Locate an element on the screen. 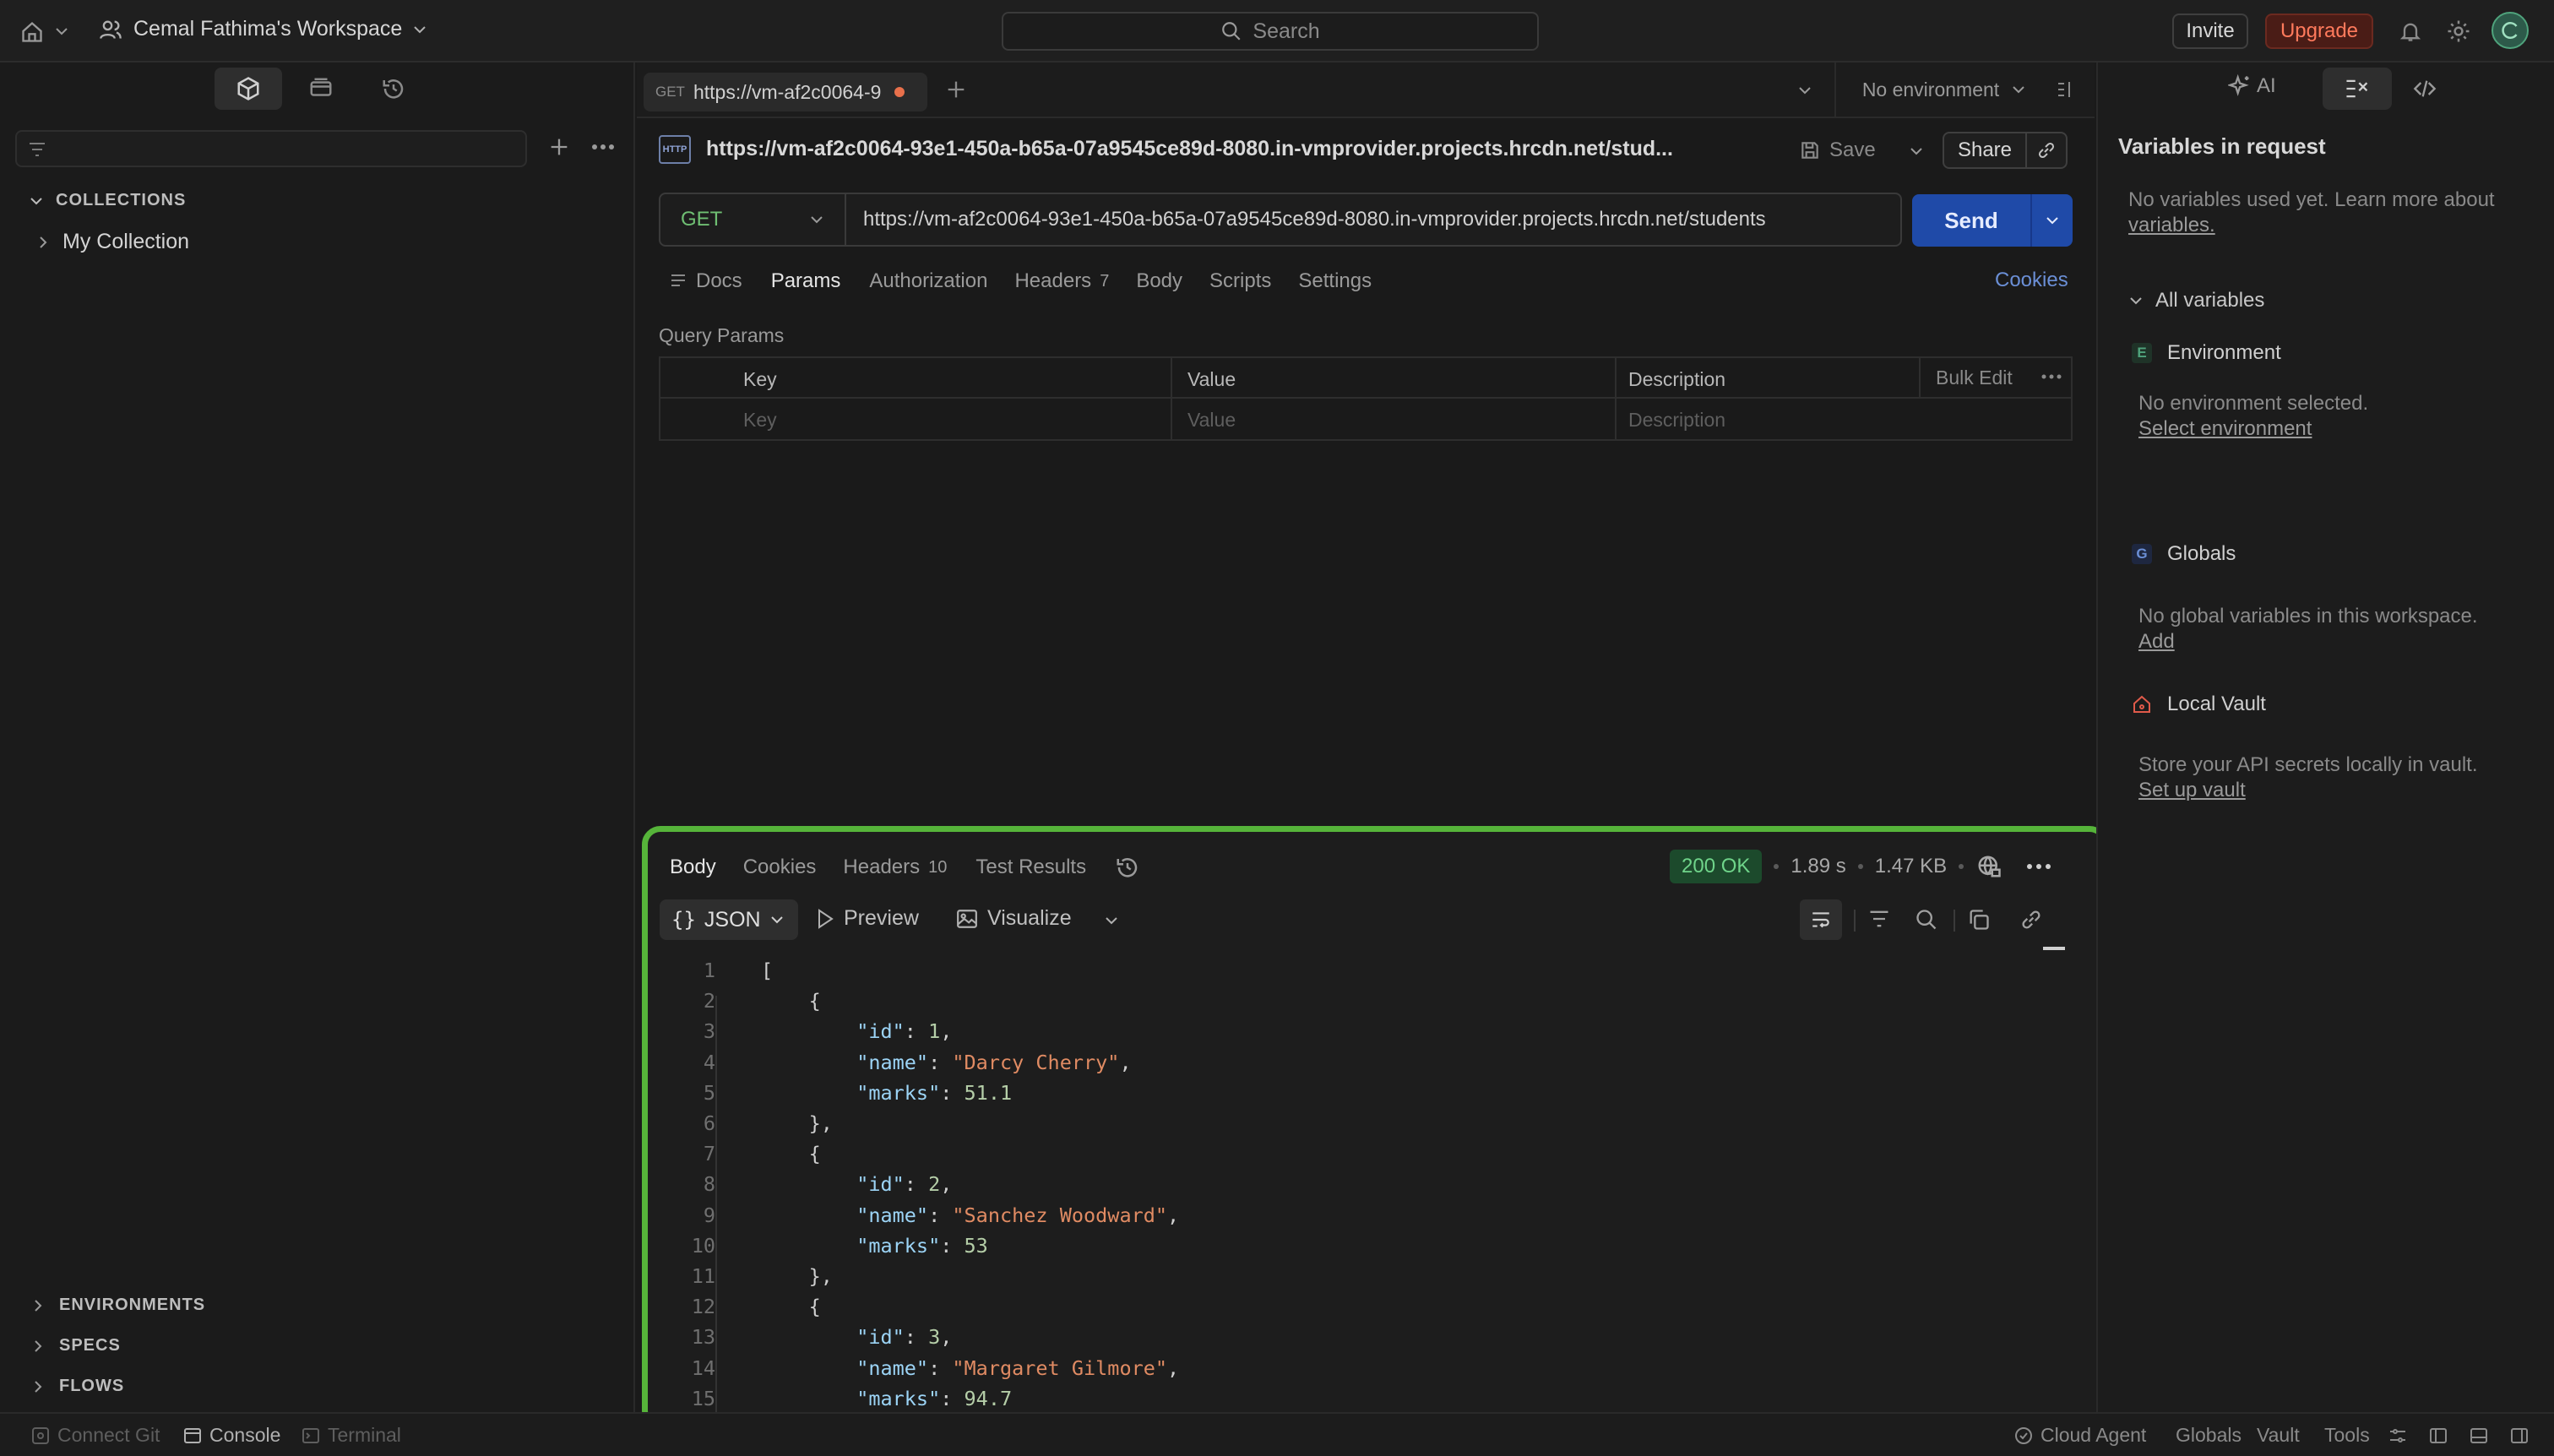 The height and width of the screenshot is (1456, 2554). network-globe-icon is located at coordinates (1988, 867).